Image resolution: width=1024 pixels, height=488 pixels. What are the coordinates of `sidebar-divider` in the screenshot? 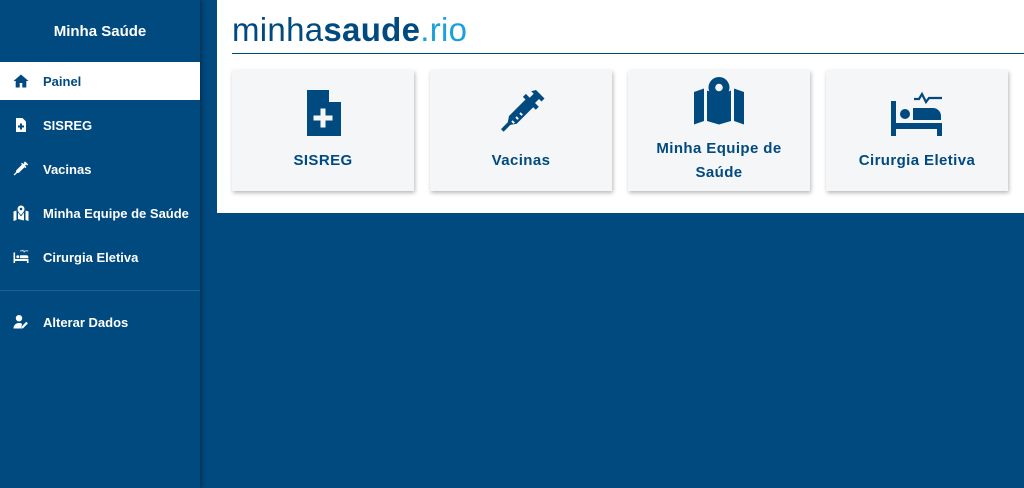 It's located at (100, 290).